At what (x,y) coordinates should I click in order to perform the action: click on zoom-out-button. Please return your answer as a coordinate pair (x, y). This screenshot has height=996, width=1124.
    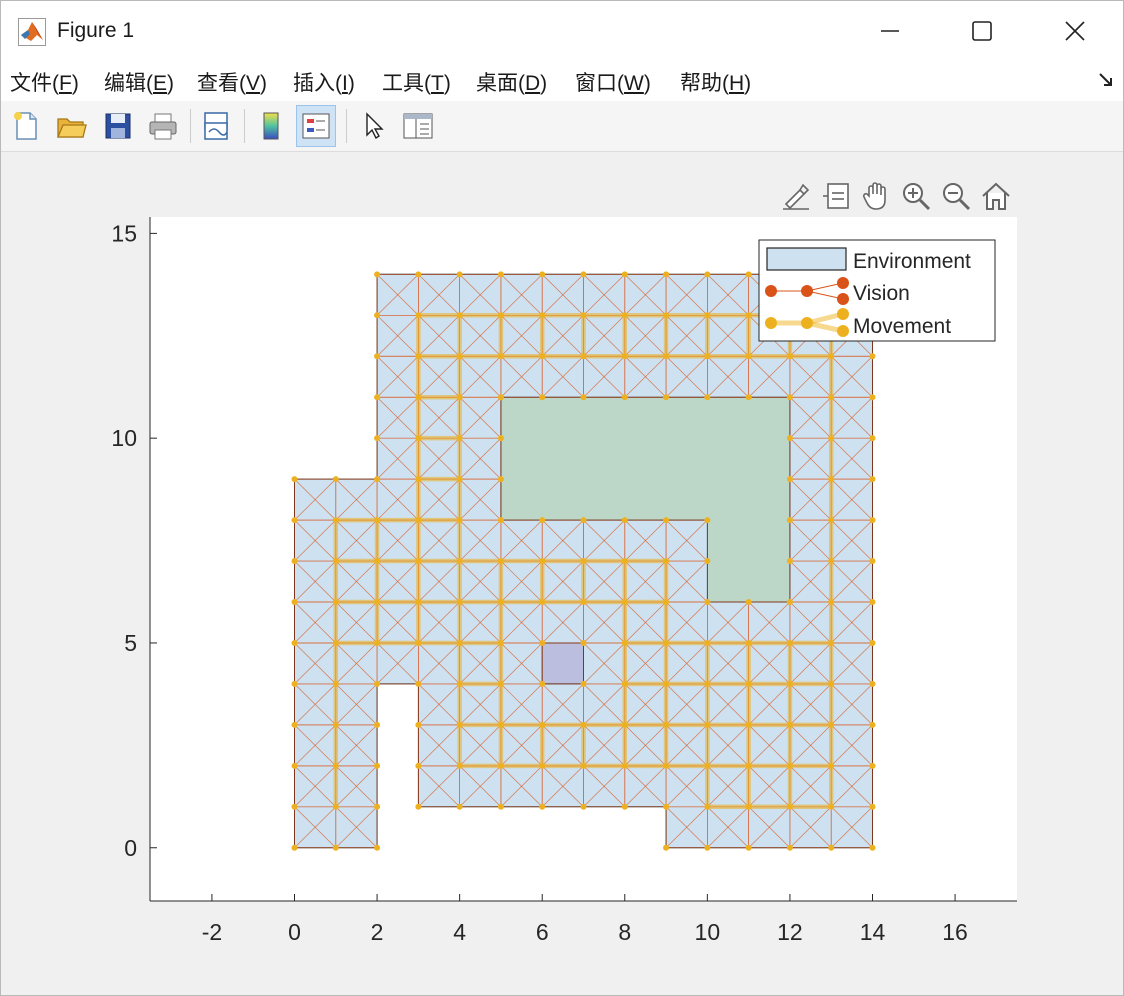
    Looking at the image, I should click on (956, 196).